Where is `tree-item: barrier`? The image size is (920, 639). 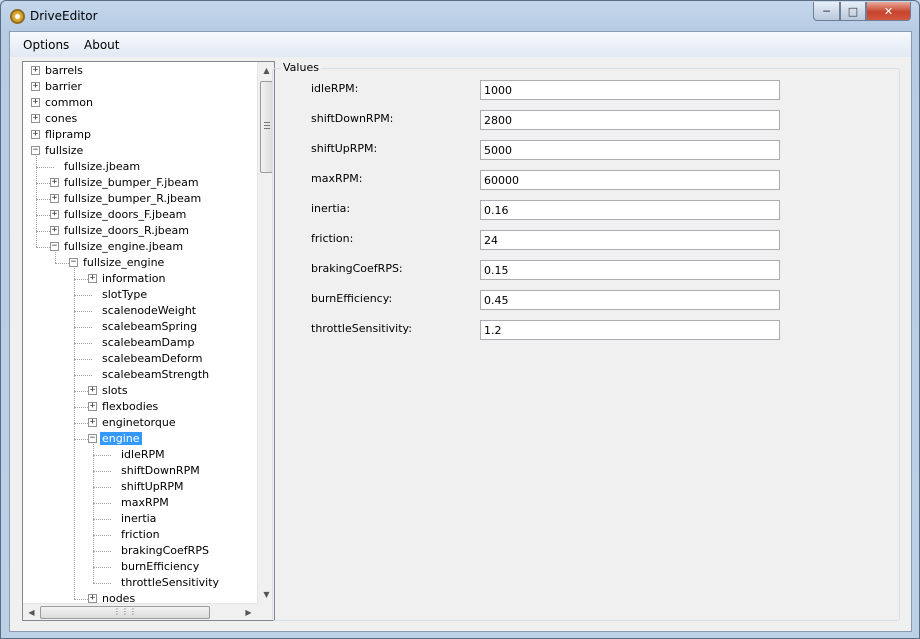
tree-item: barrier is located at coordinates (63, 87).